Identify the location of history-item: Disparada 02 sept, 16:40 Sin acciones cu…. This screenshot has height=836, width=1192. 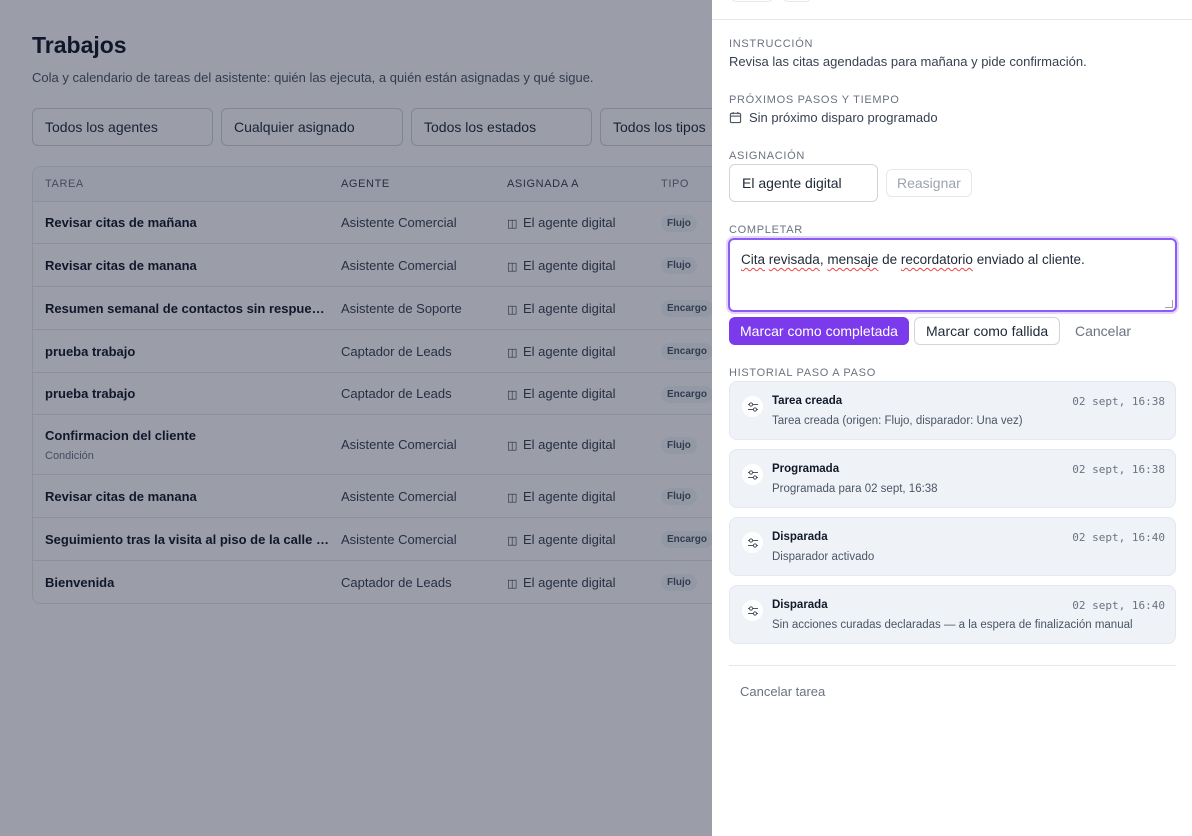
(952, 614).